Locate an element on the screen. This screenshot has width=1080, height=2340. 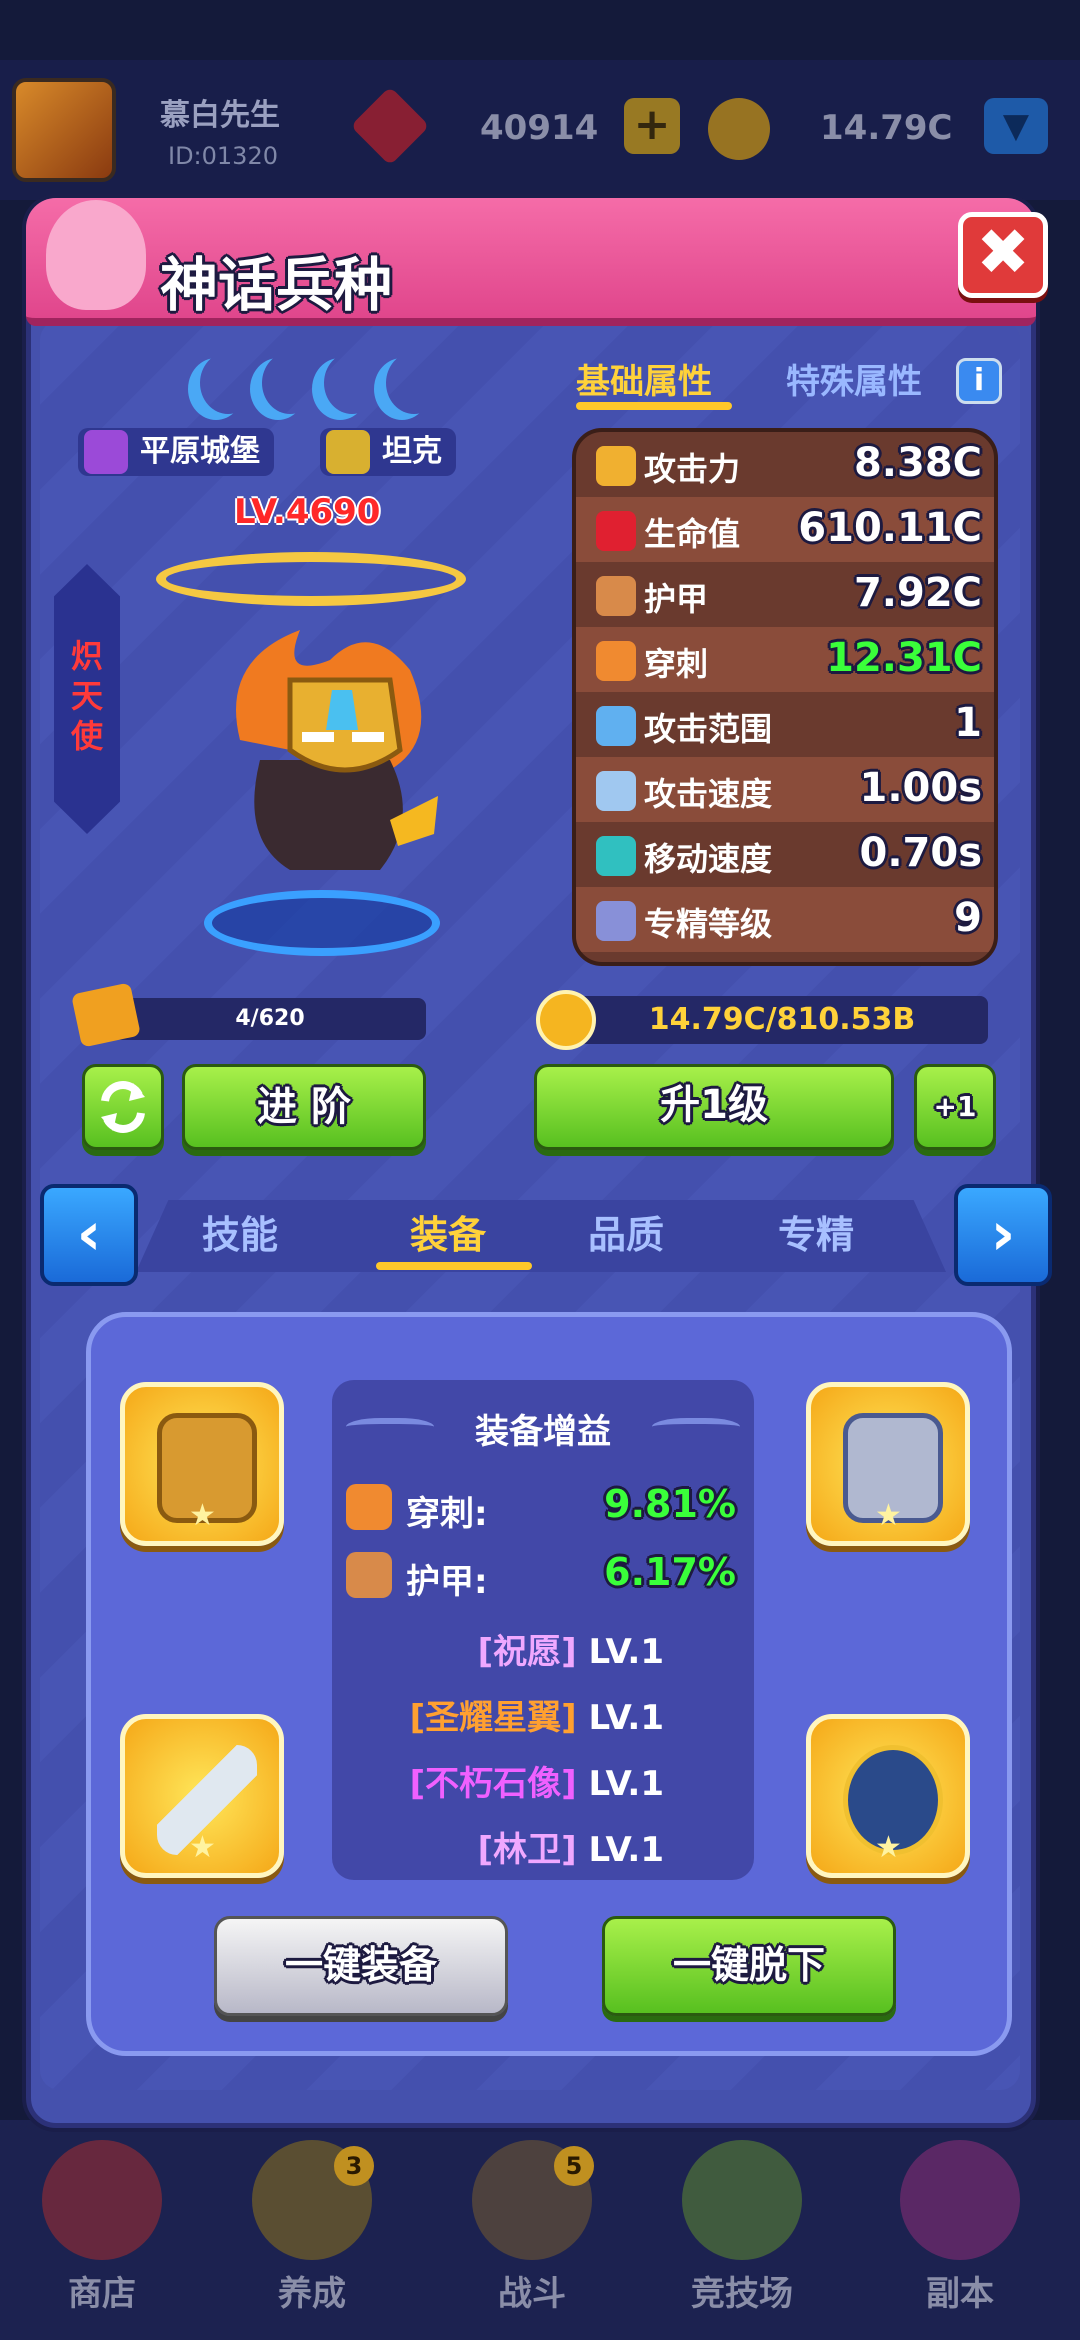
stat-label: 攻击速度 is located at coordinates (708, 794).